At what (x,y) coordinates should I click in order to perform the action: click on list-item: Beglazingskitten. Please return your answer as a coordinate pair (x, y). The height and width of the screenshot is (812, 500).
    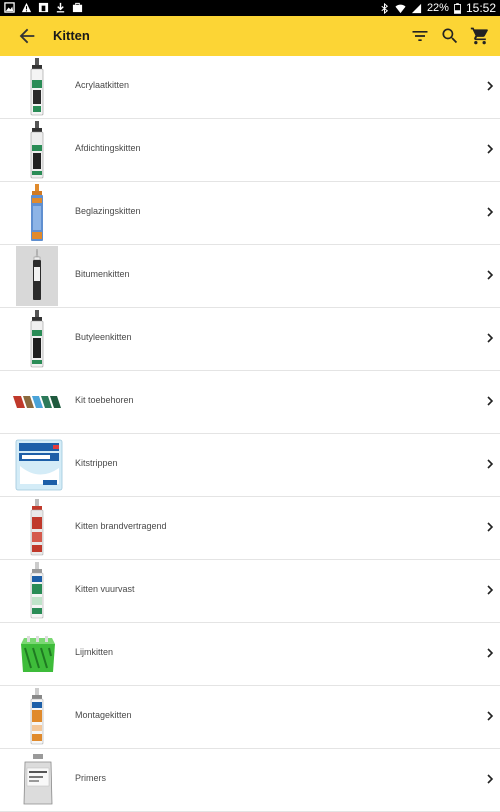
    Looking at the image, I should click on (250, 213).